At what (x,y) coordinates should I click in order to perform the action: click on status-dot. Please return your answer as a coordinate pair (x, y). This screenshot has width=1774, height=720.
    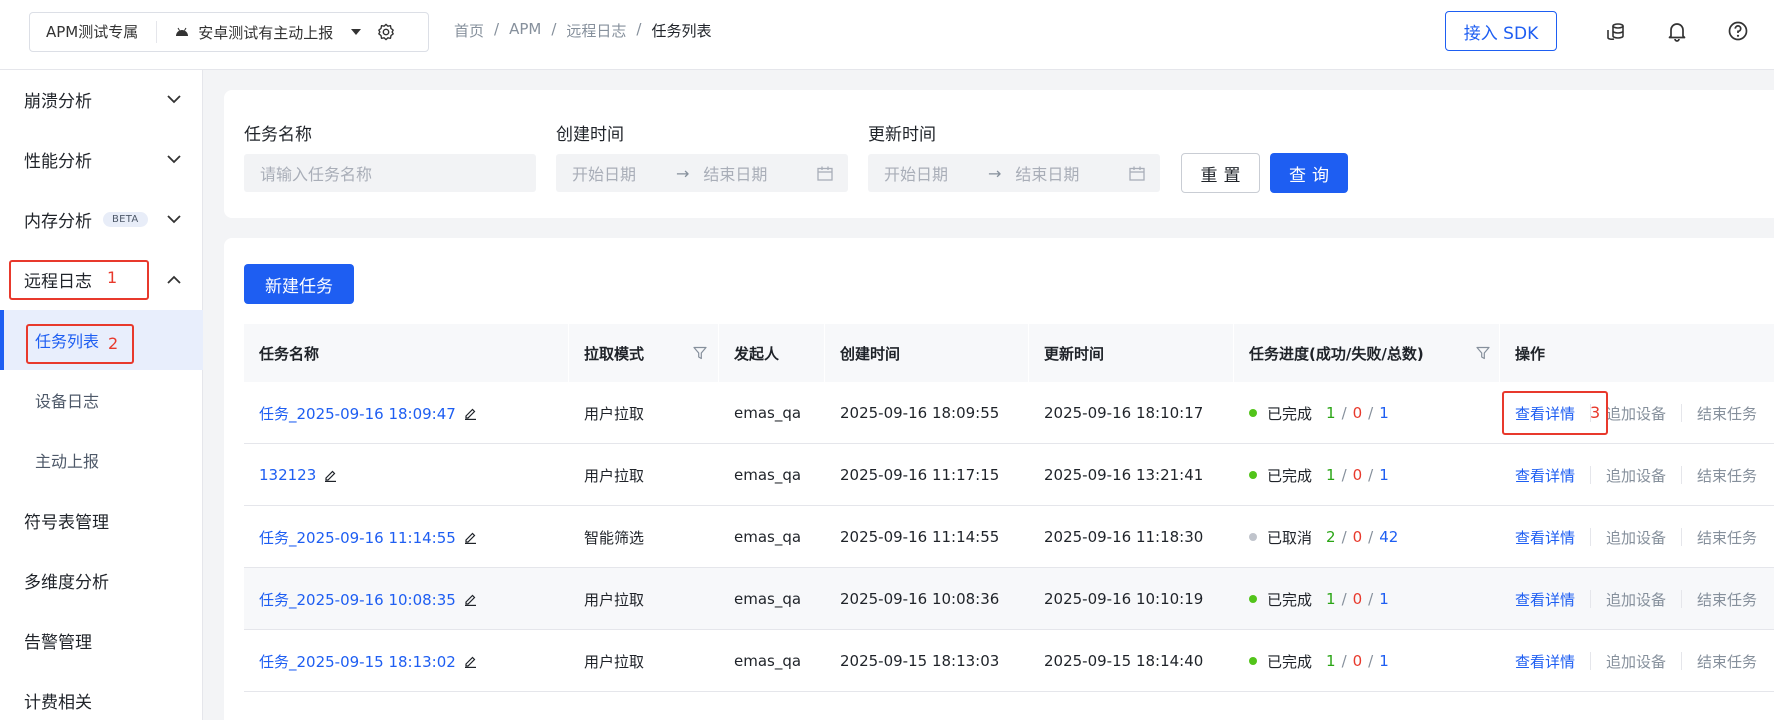
    Looking at the image, I should click on (1253, 599).